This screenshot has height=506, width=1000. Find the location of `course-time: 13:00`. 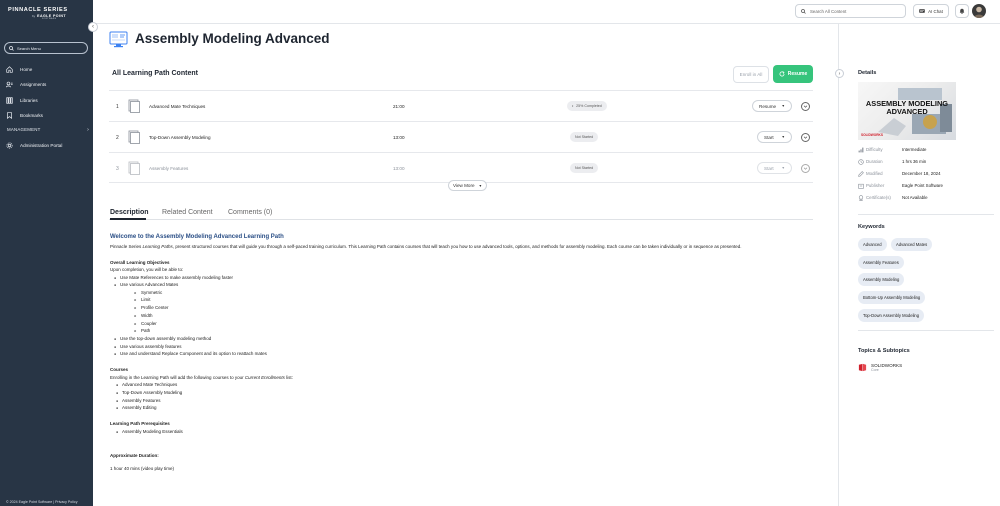

course-time: 13:00 is located at coordinates (399, 137).